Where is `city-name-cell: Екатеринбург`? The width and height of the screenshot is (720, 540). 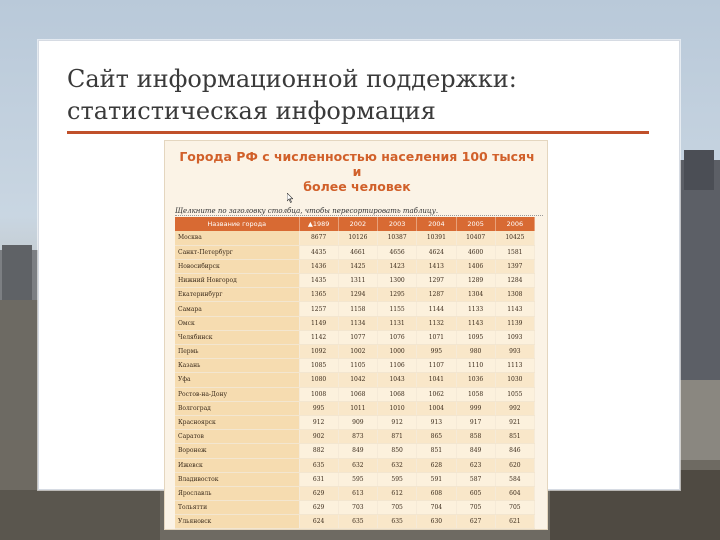 city-name-cell: Екатеринбург is located at coordinates (237, 295).